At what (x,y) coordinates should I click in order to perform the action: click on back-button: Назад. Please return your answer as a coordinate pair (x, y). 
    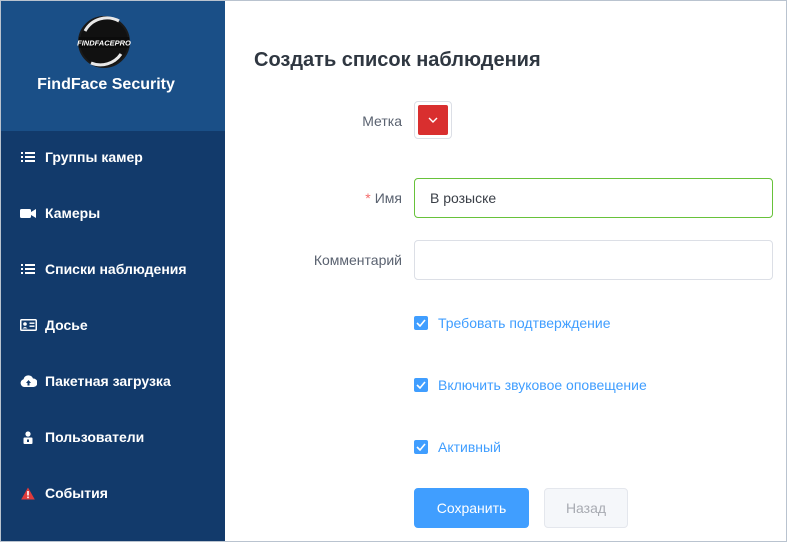
    Looking at the image, I should click on (586, 508).